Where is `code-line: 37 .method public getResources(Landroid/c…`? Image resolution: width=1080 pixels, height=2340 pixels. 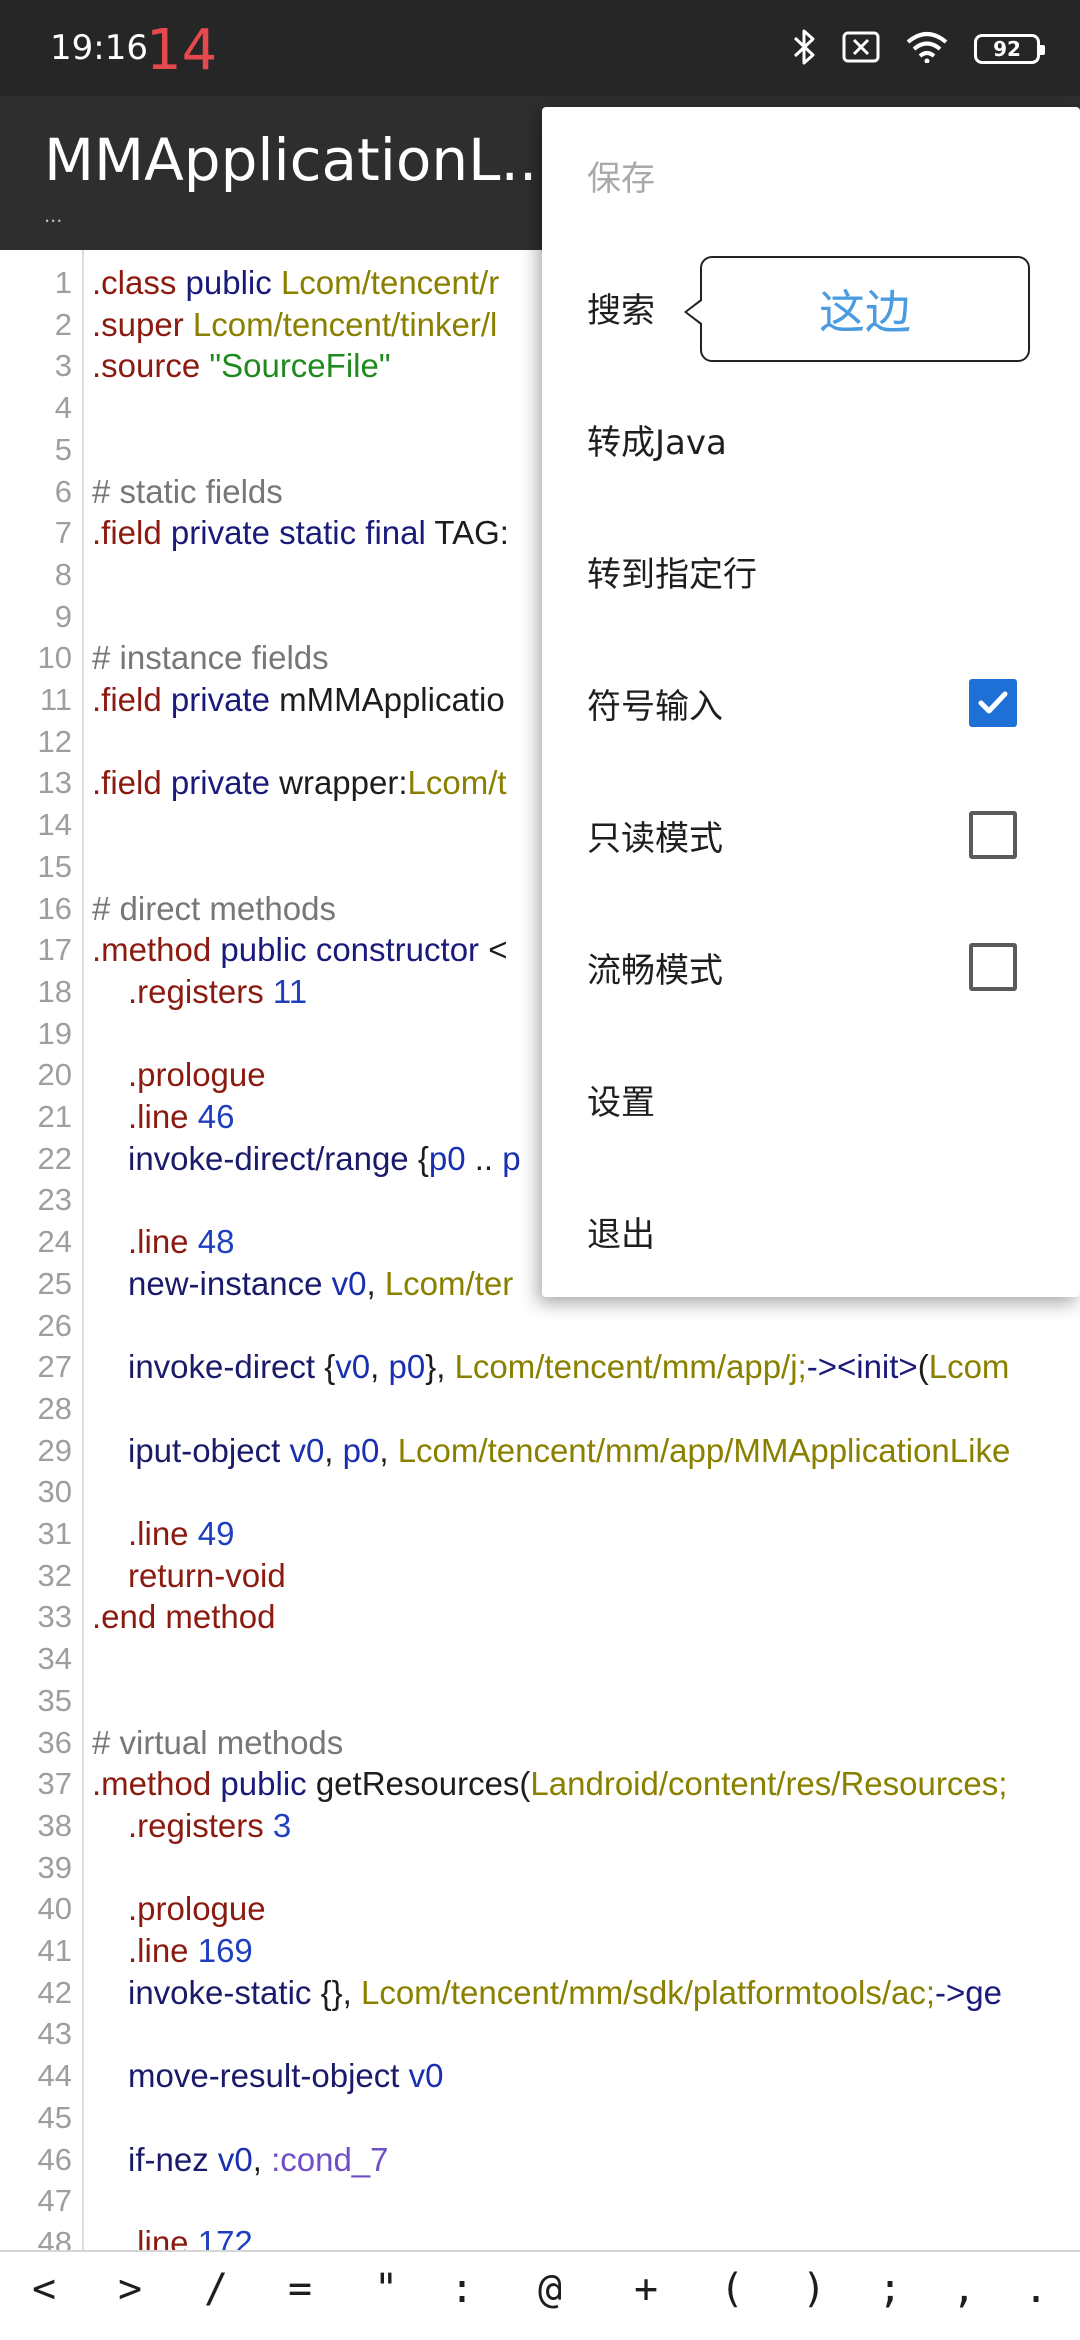
code-line: 37 .method public getResources(Landroid/c… is located at coordinates (540, 1784).